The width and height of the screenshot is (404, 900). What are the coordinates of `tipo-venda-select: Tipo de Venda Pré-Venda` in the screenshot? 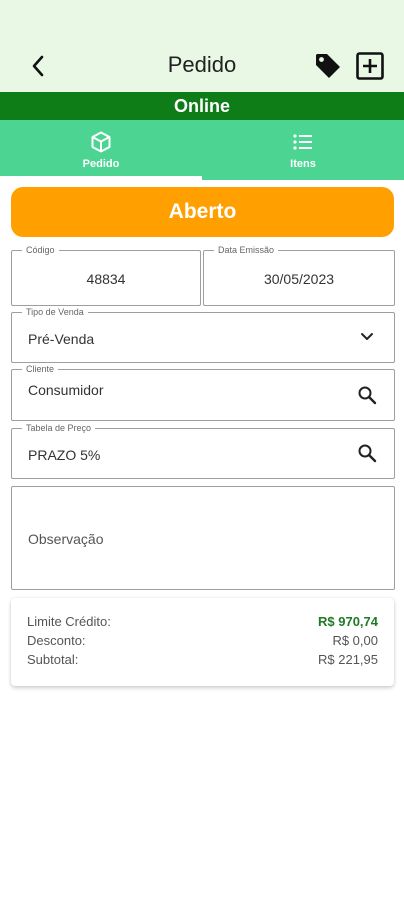 It's located at (203, 334).